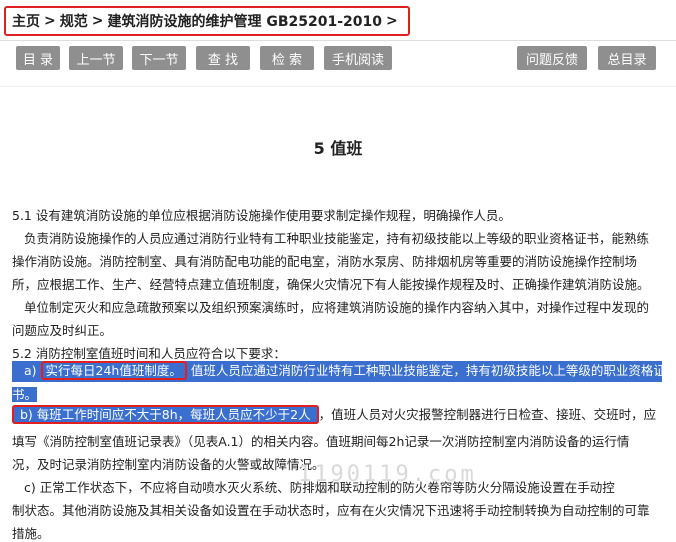  What do you see at coordinates (287, 58) in the screenshot?
I see `search-button: 检 索` at bounding box center [287, 58].